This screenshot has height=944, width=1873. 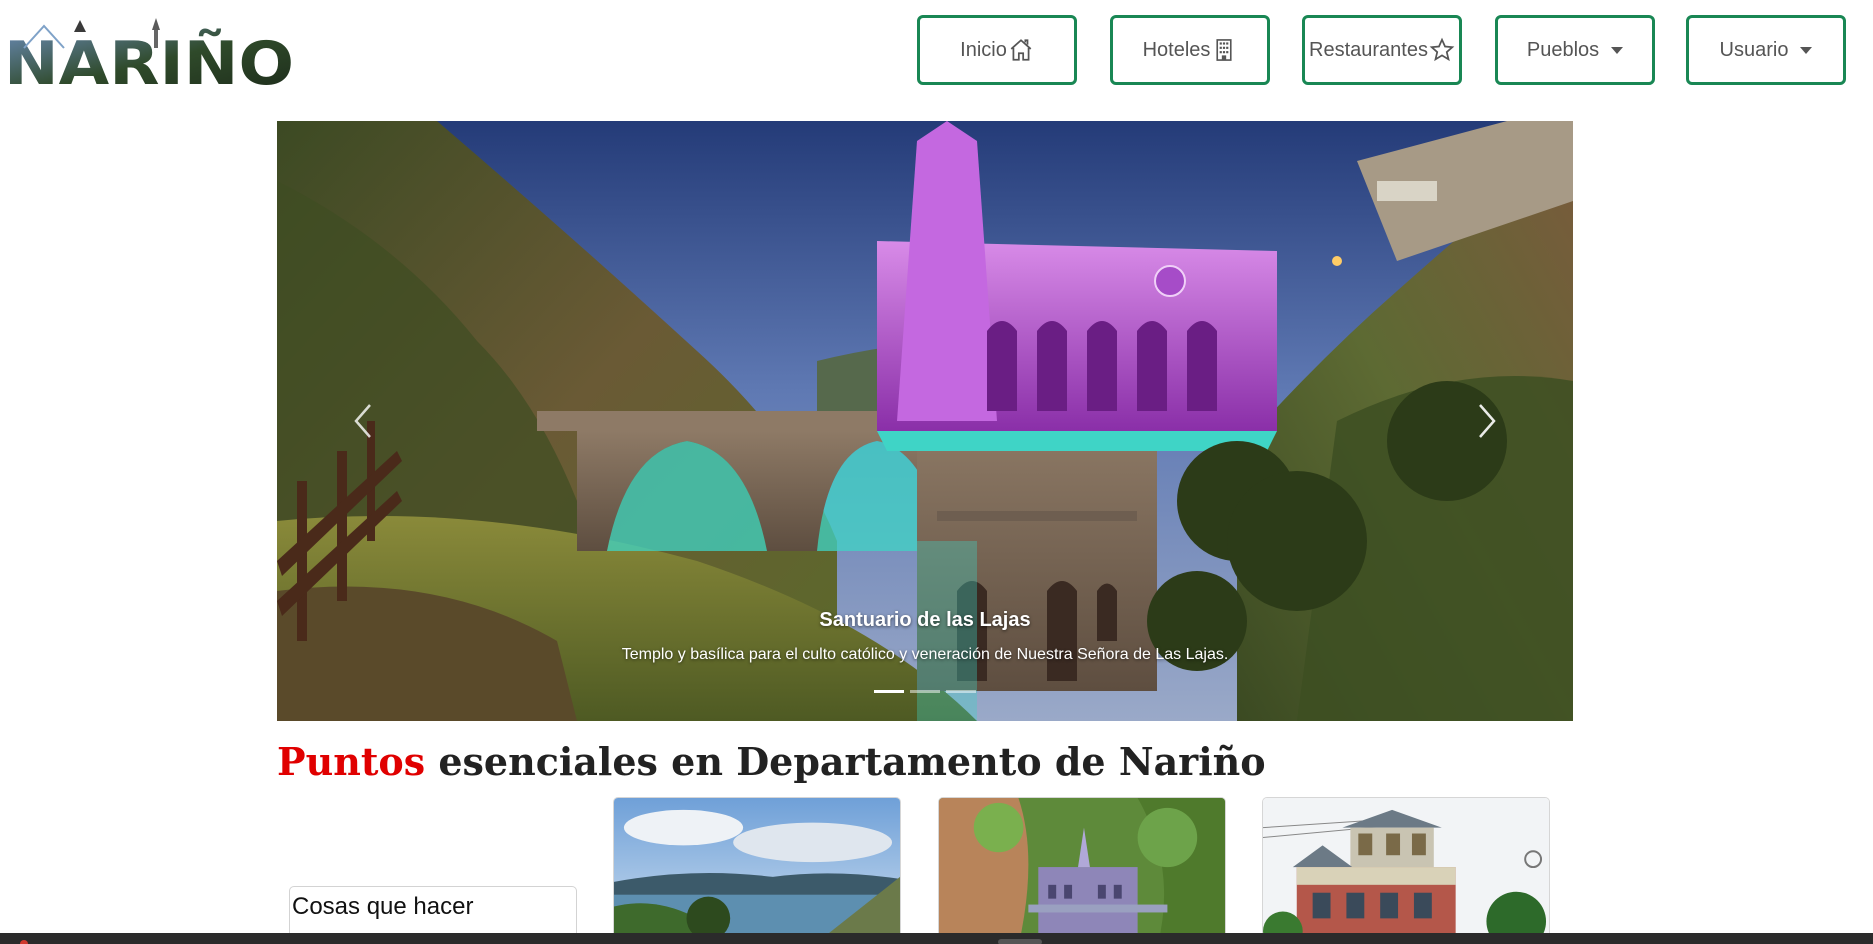 I want to click on nav-pueblos-dropdown: Pueblos, so click(x=1575, y=50).